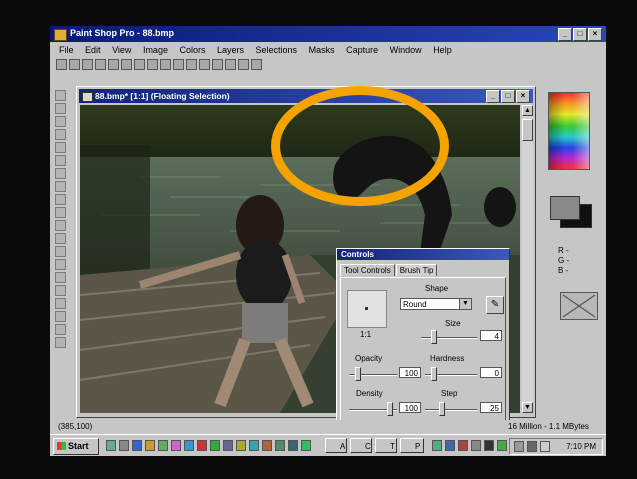 The image size is (637, 479). I want to click on chevron-down-icon: ▼, so click(465, 304).